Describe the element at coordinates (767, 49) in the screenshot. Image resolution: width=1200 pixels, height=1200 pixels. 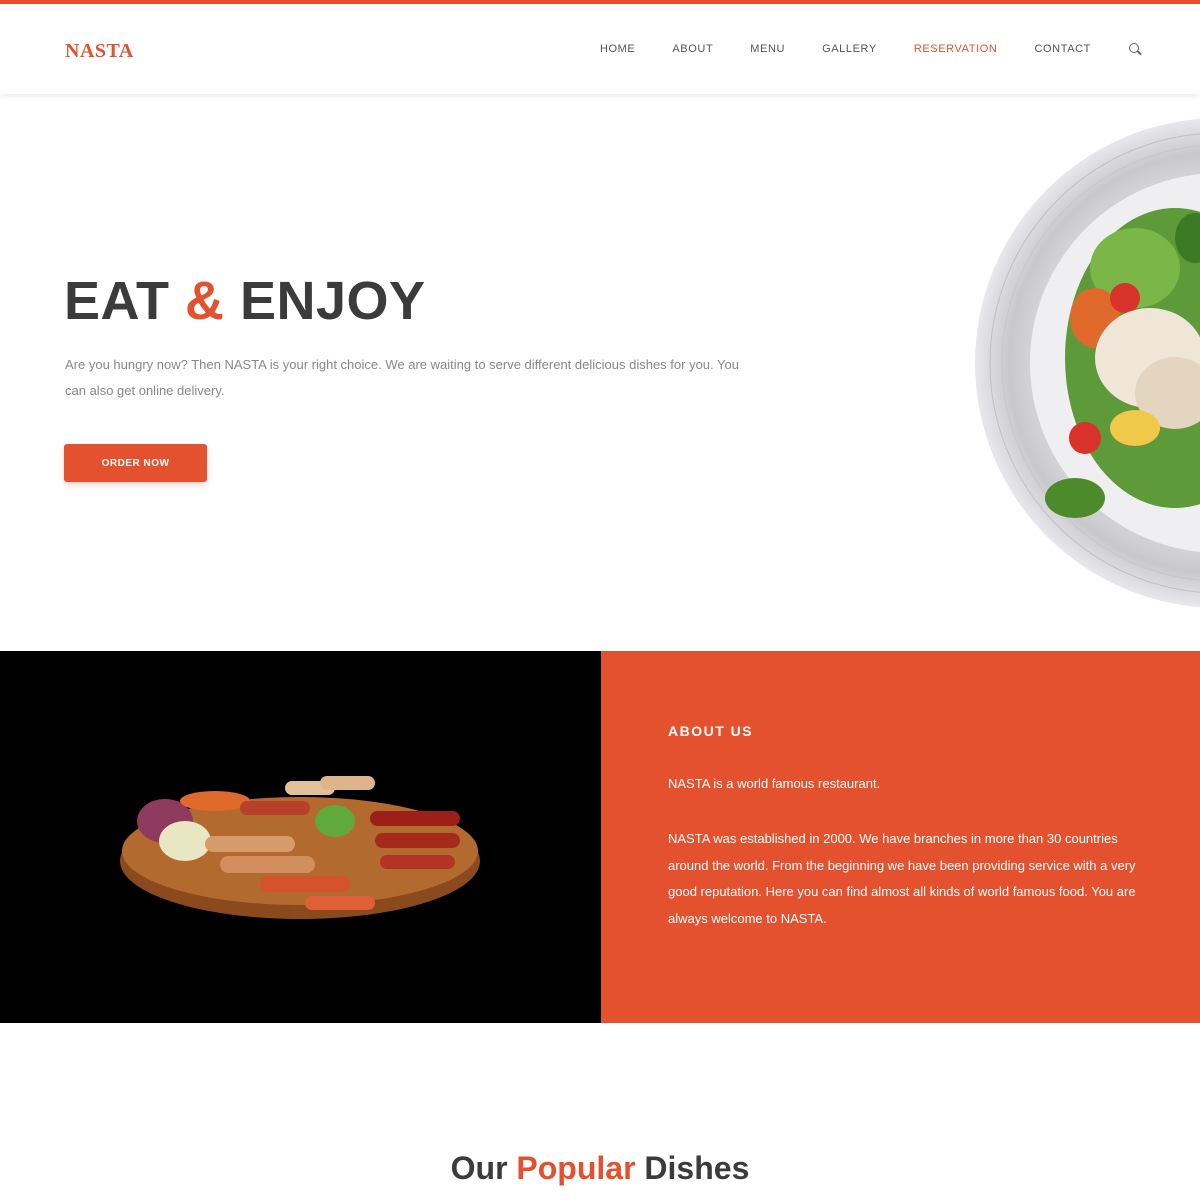
I see `nav-menu: MENU` at that location.